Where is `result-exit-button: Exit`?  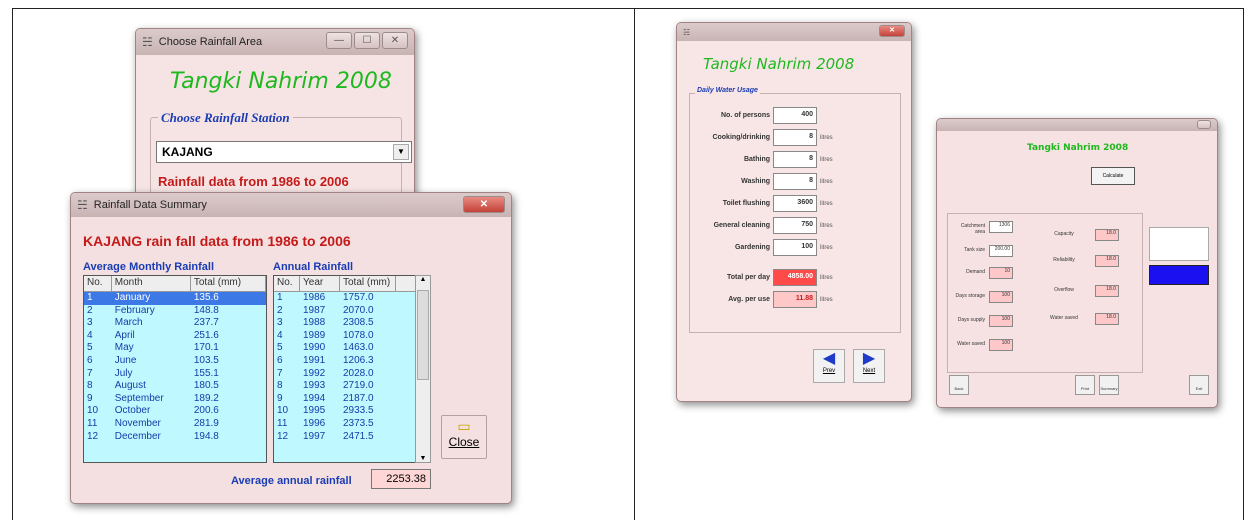 result-exit-button: Exit is located at coordinates (1199, 385).